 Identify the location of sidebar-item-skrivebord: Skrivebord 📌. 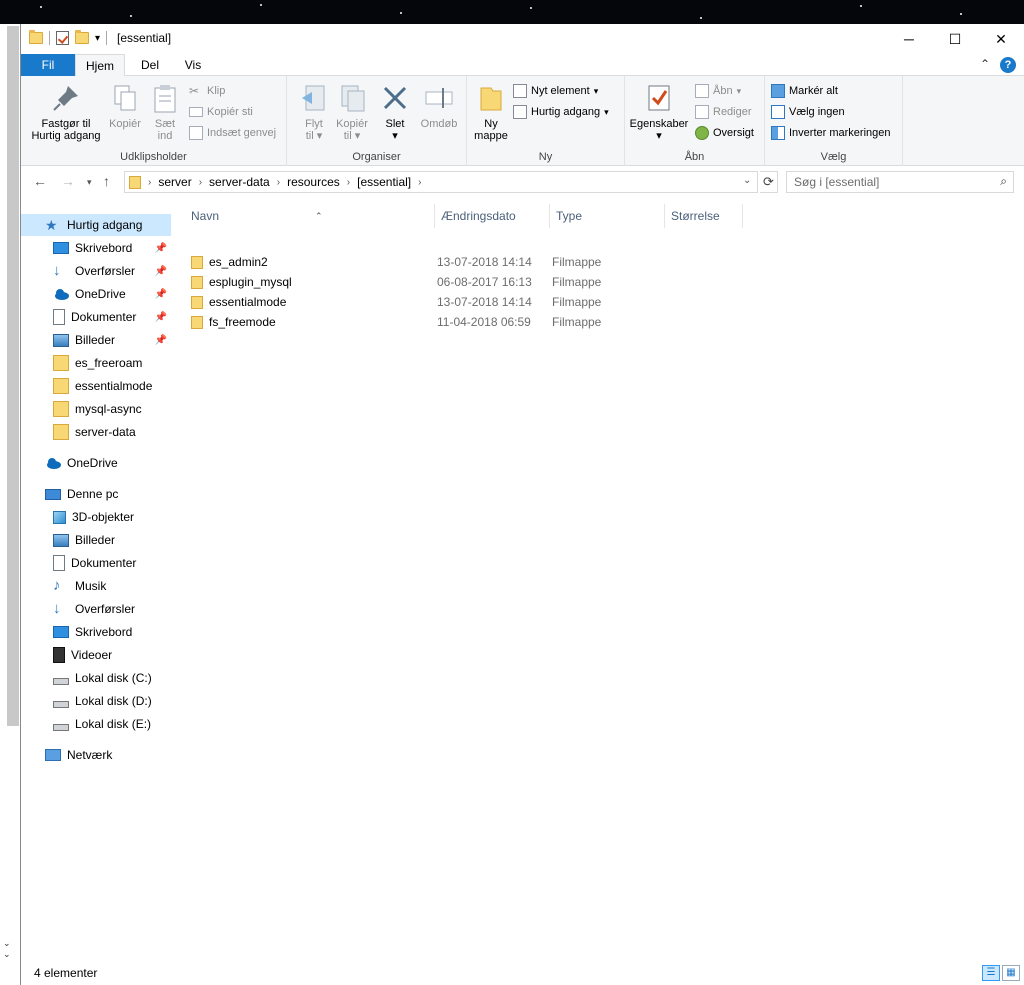
(96, 248).